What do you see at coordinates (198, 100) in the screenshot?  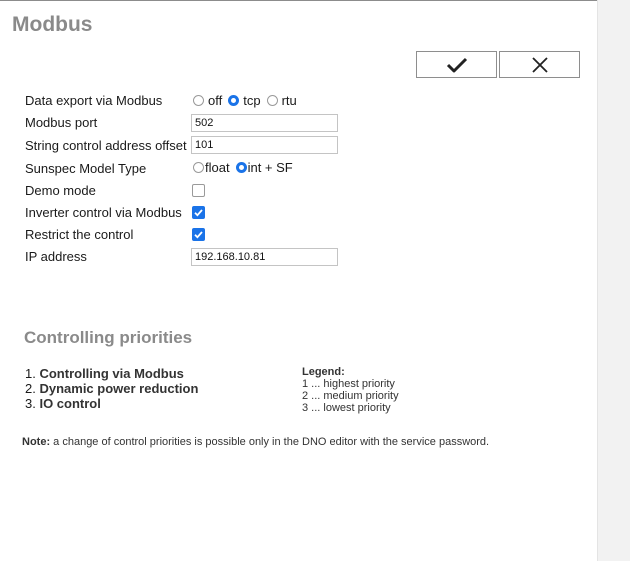 I see `radio-off` at bounding box center [198, 100].